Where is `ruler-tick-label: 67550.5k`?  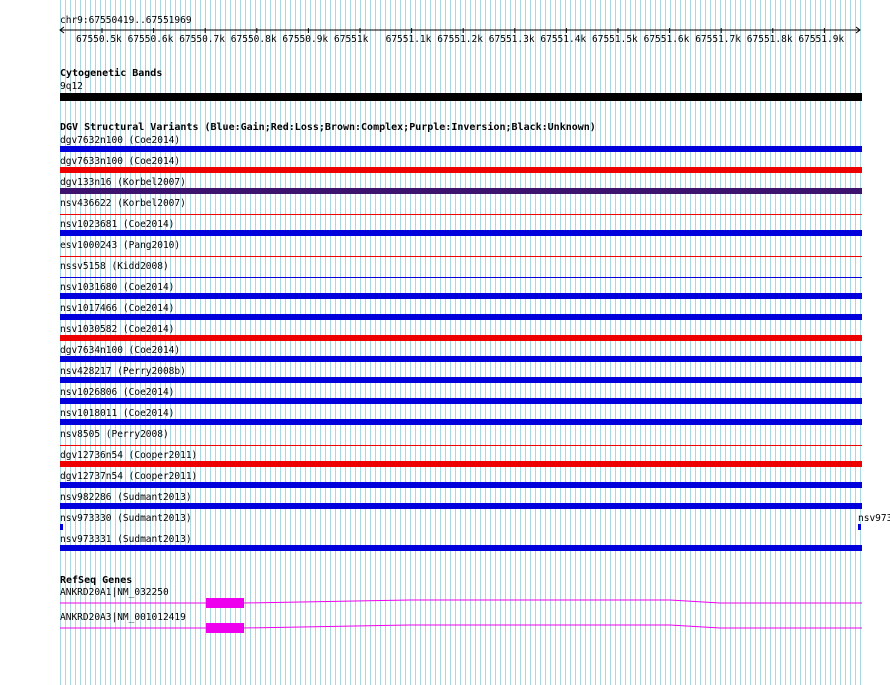 ruler-tick-label: 67550.5k is located at coordinates (99, 39).